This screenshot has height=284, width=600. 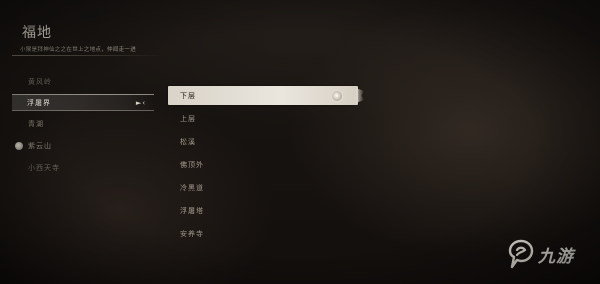 I want to click on location-item: 佛顶外, so click(x=263, y=164).